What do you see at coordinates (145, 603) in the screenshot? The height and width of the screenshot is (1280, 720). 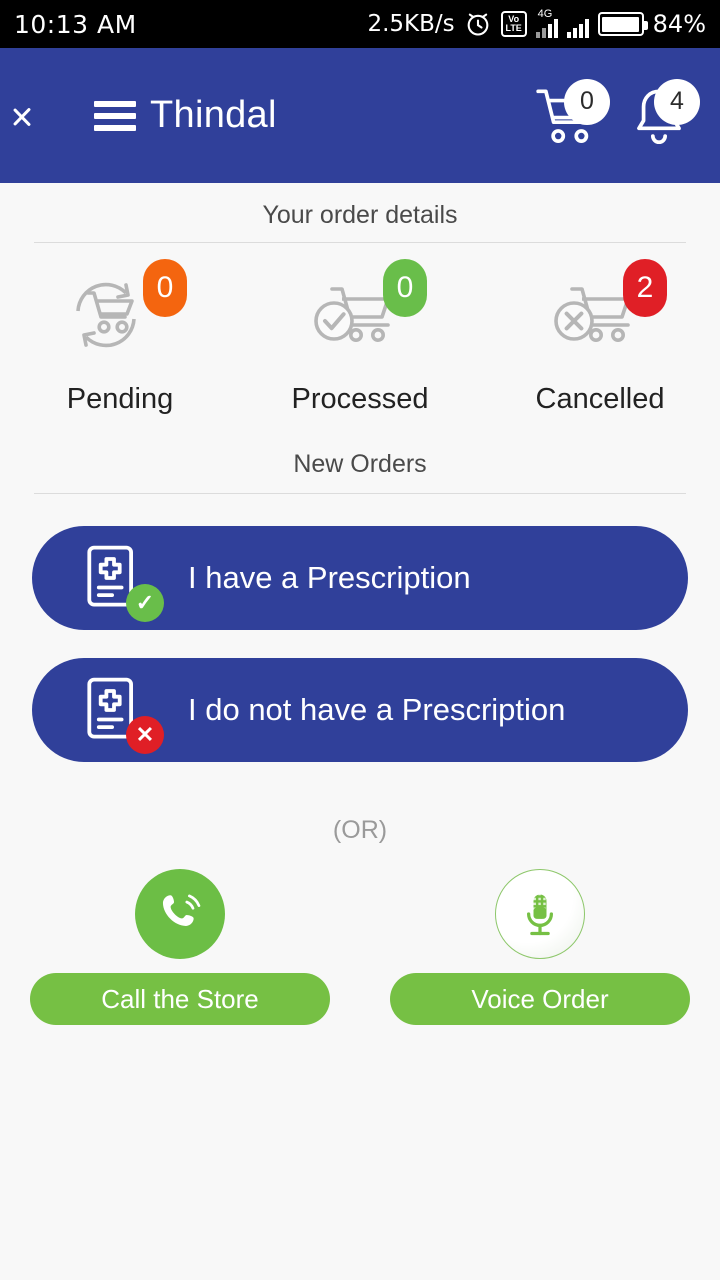 I see `prescription-check-badge: ✓` at bounding box center [145, 603].